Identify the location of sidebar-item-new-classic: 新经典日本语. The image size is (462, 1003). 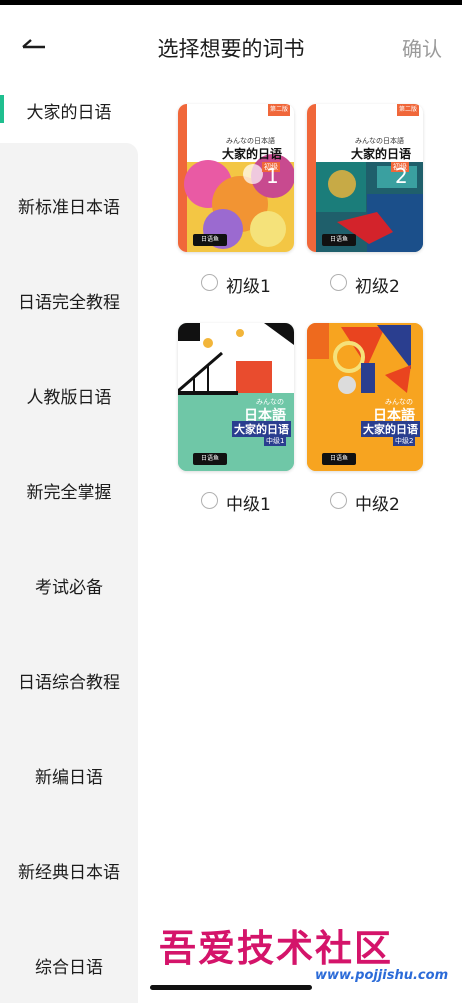
(69, 870).